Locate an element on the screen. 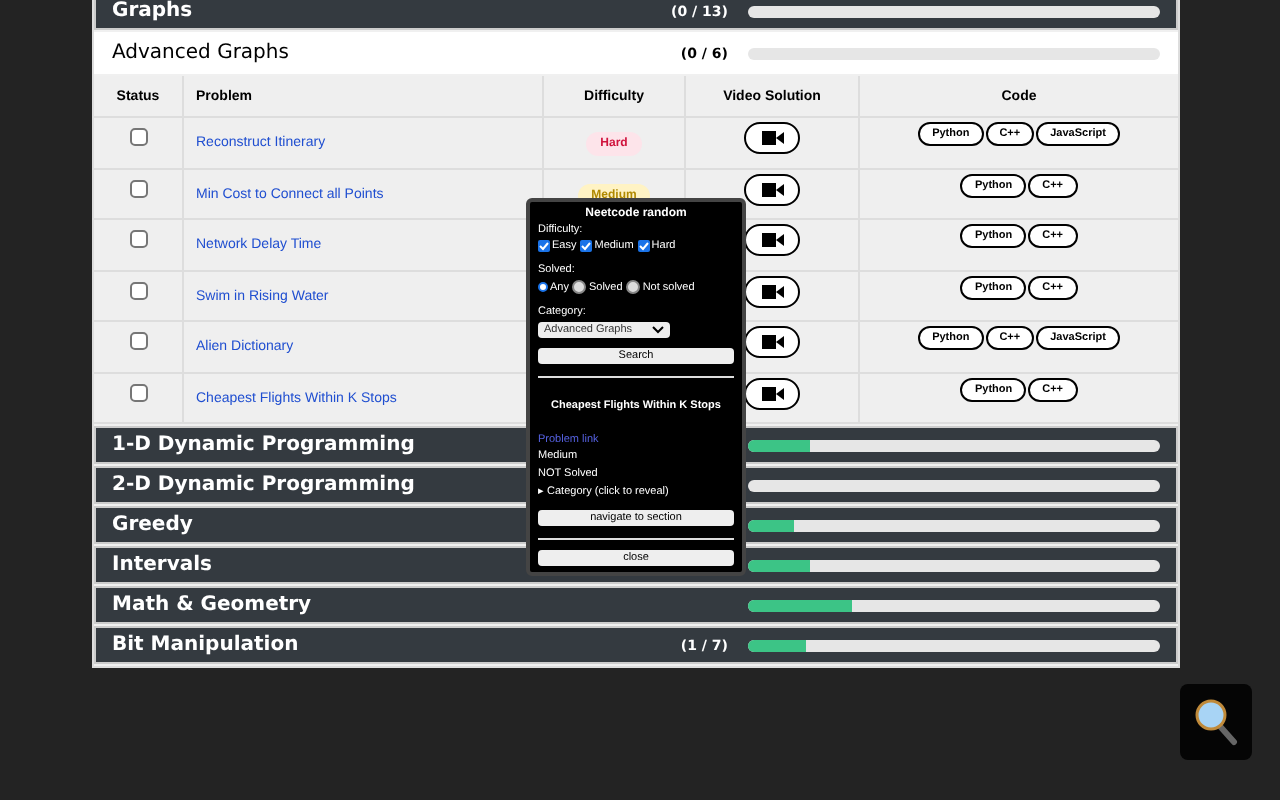  section-title: Bit Manipulation is located at coordinates (205, 645).